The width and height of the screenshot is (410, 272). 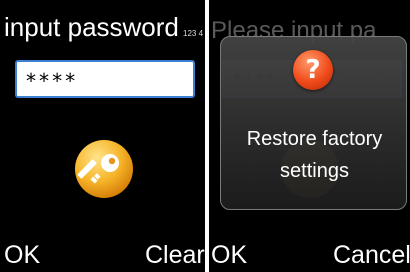 I want to click on key-icon, so click(x=104, y=169).